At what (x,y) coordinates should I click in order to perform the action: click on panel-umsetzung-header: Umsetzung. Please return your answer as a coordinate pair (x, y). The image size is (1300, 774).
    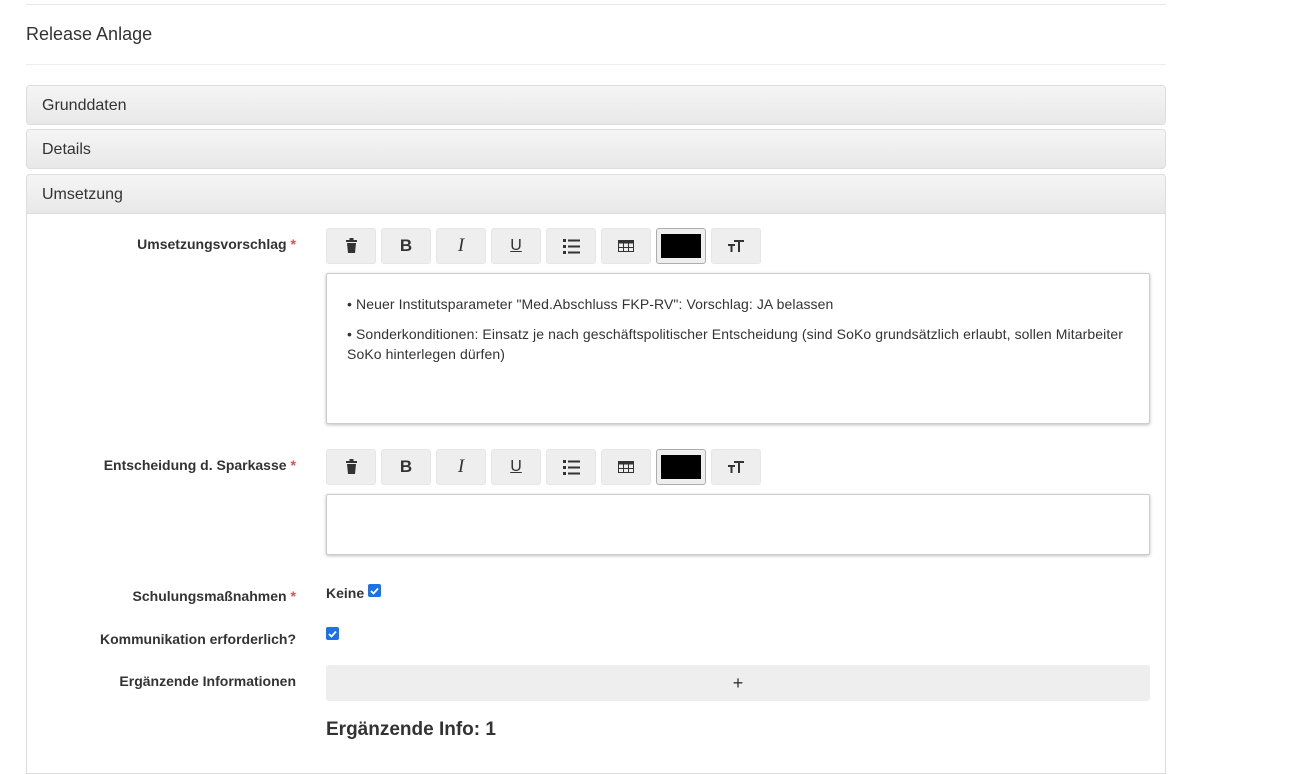
    Looking at the image, I should click on (596, 194).